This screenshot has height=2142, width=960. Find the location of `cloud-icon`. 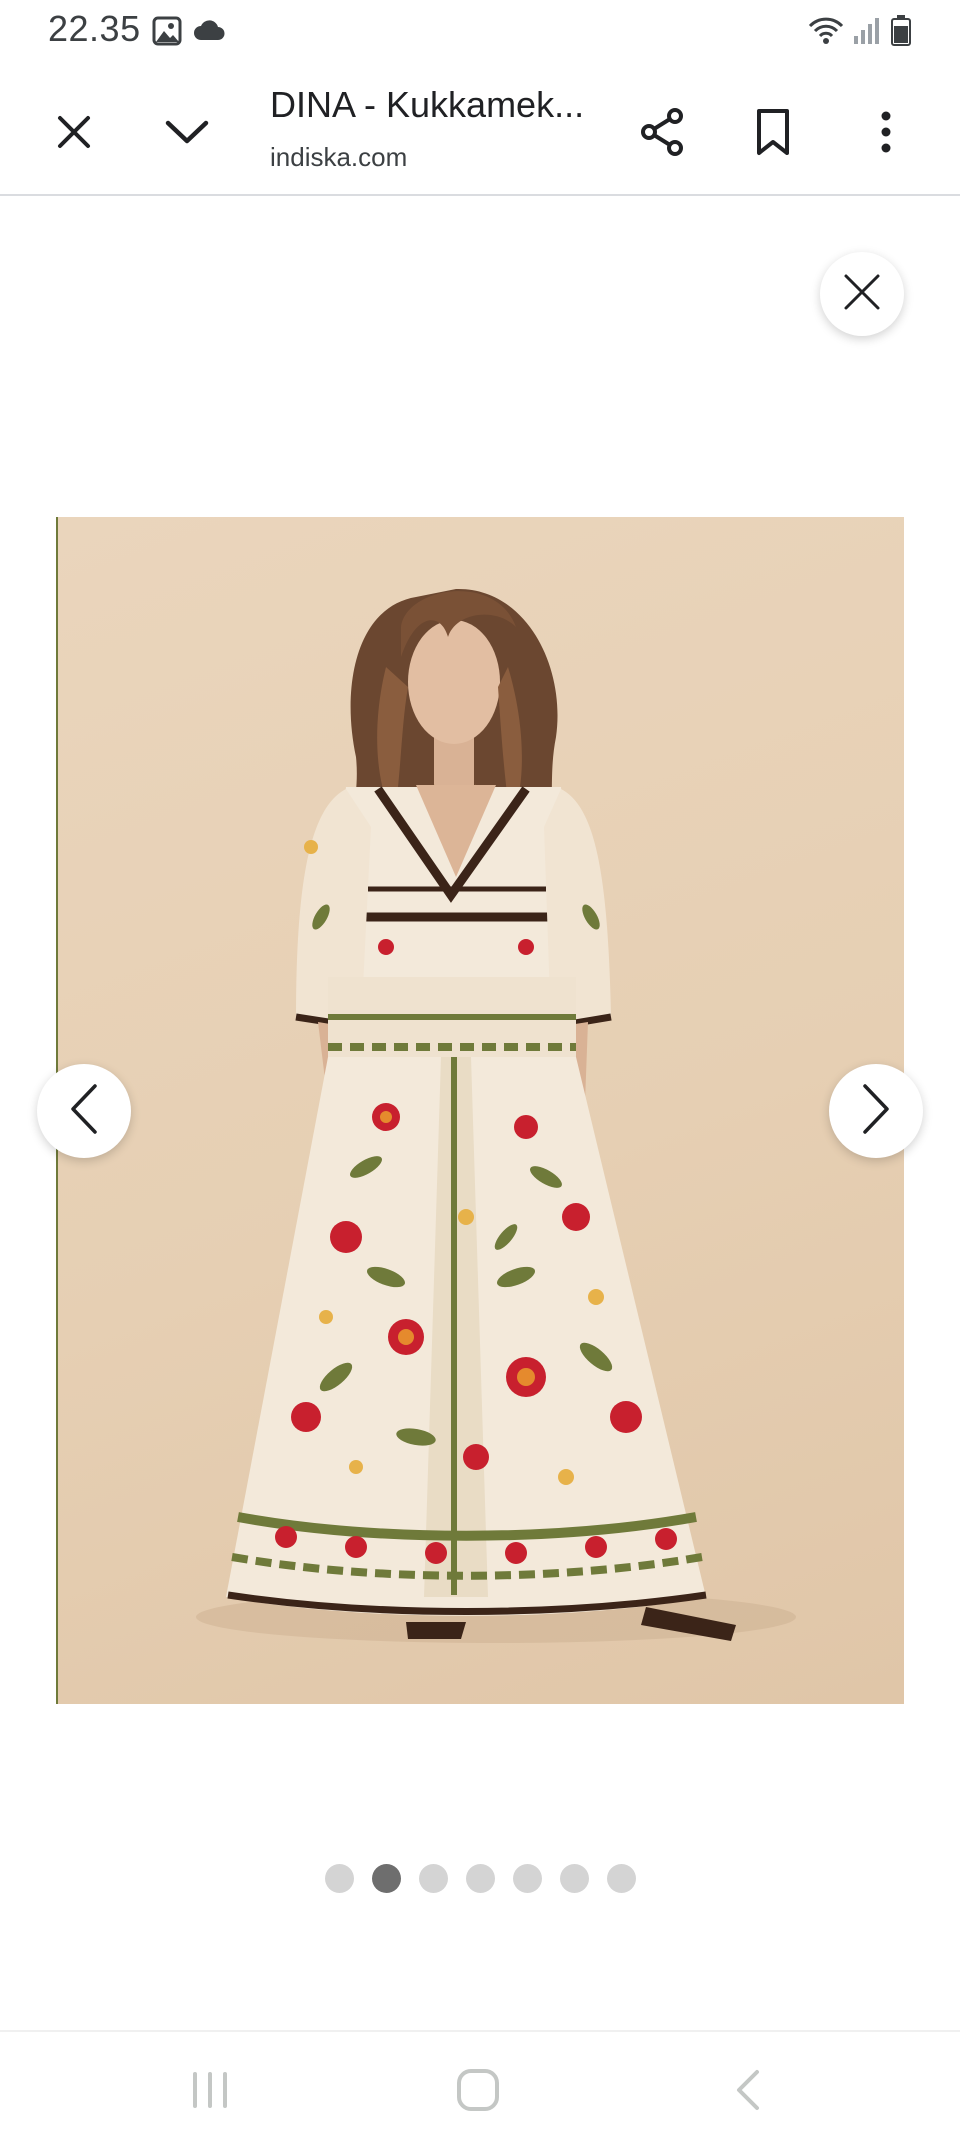

cloud-icon is located at coordinates (209, 32).